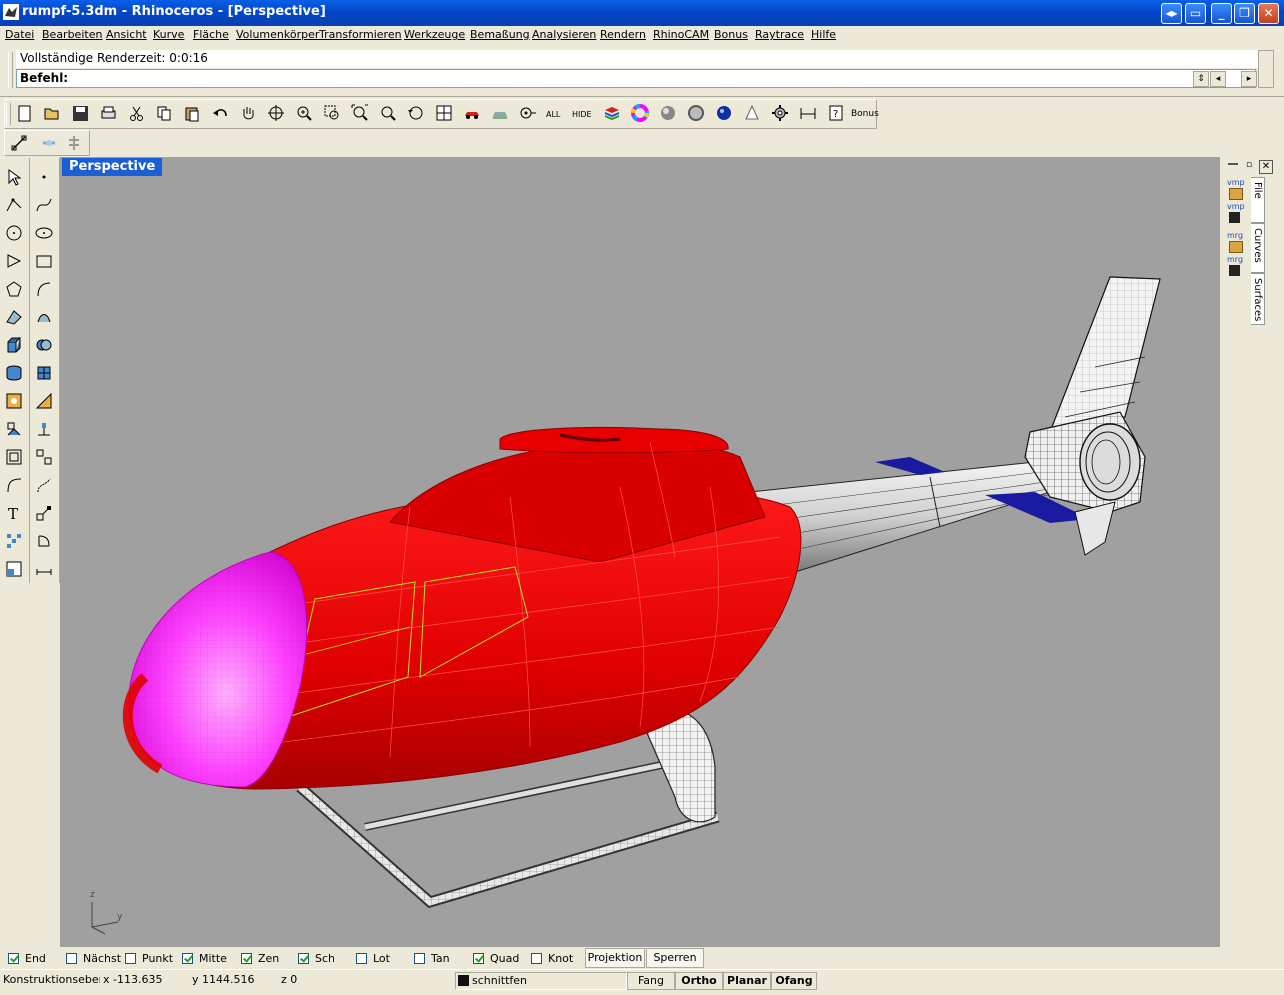 Image resolution: width=1284 pixels, height=995 pixels. I want to click on control-point-edit-icon, so click(19, 143).